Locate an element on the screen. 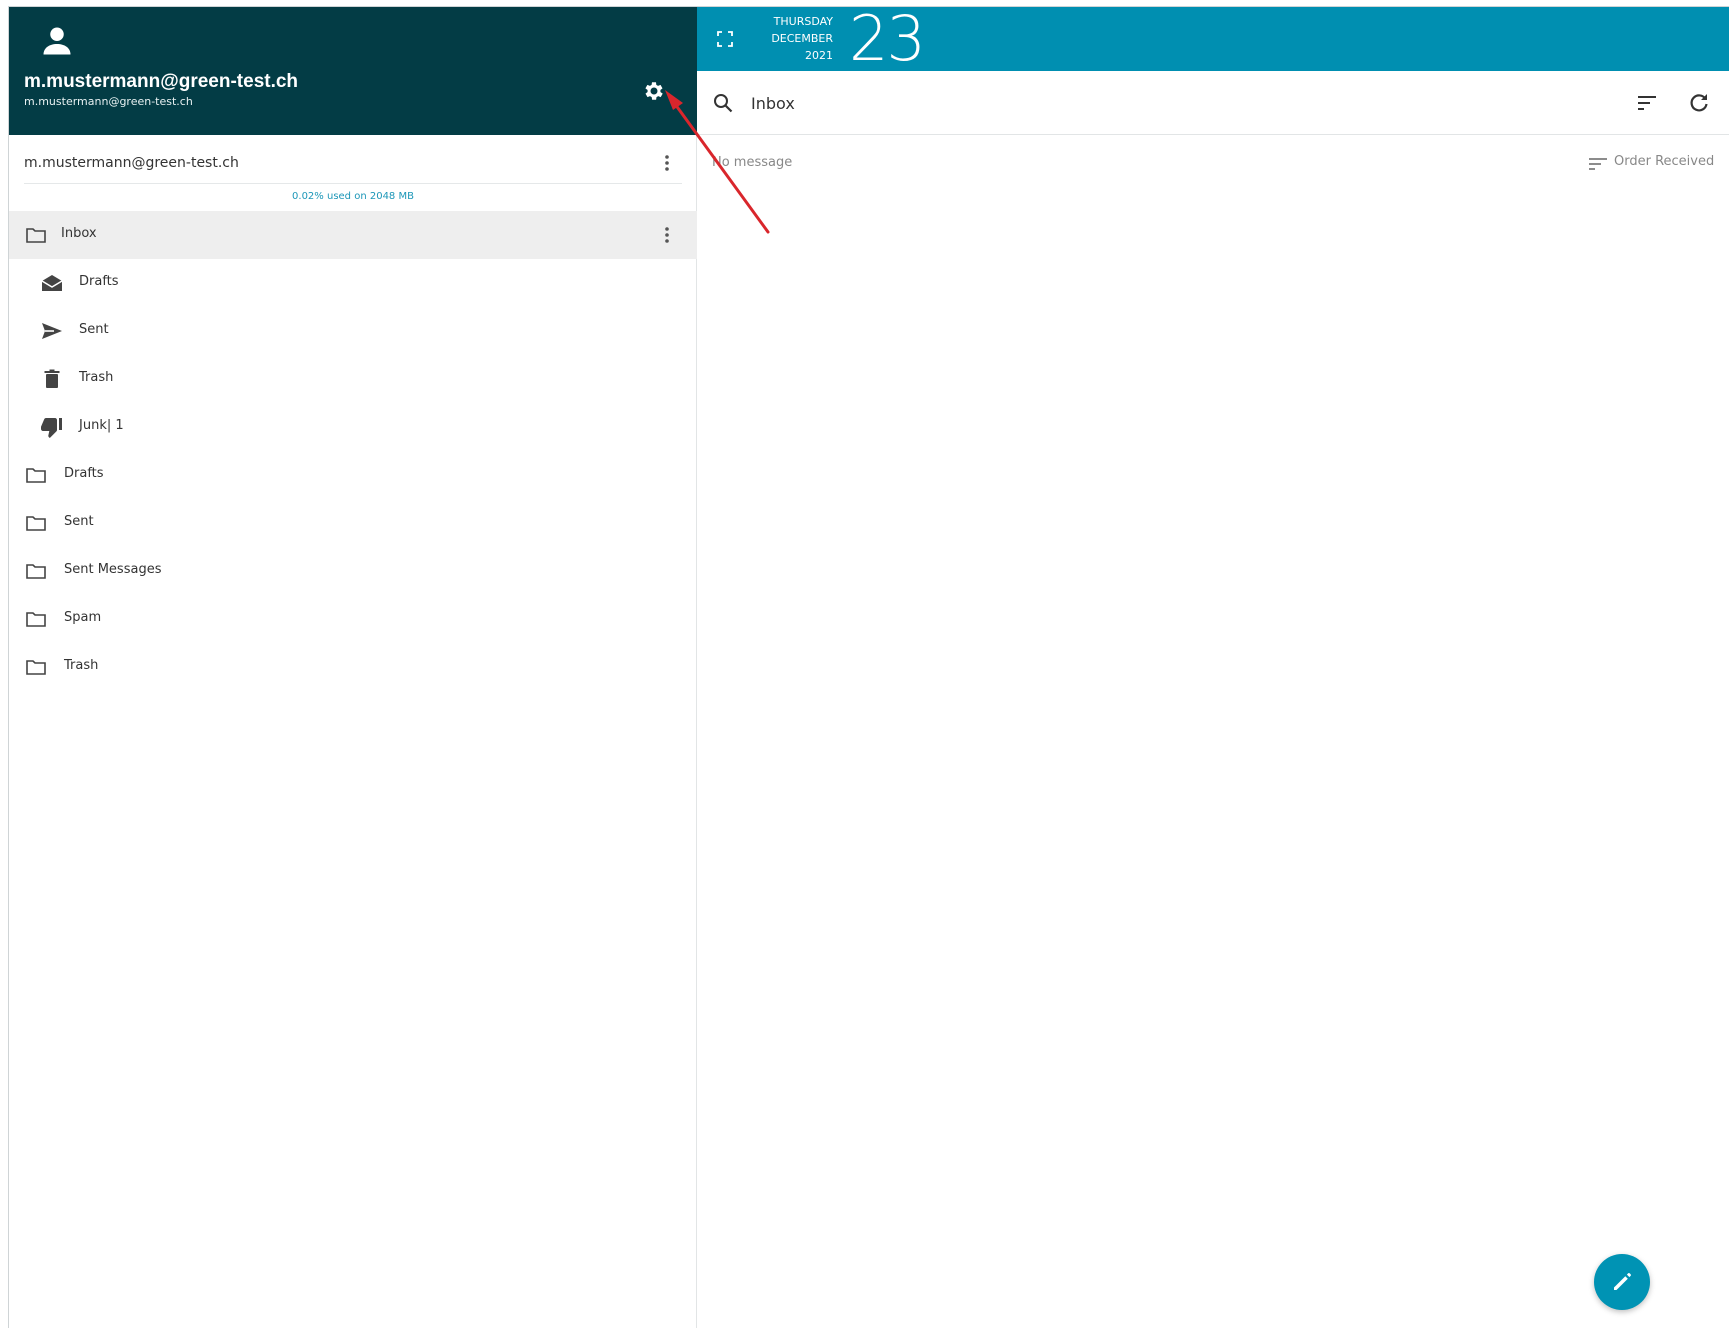 This screenshot has width=1729, height=1328. send-icon is located at coordinates (52, 331).